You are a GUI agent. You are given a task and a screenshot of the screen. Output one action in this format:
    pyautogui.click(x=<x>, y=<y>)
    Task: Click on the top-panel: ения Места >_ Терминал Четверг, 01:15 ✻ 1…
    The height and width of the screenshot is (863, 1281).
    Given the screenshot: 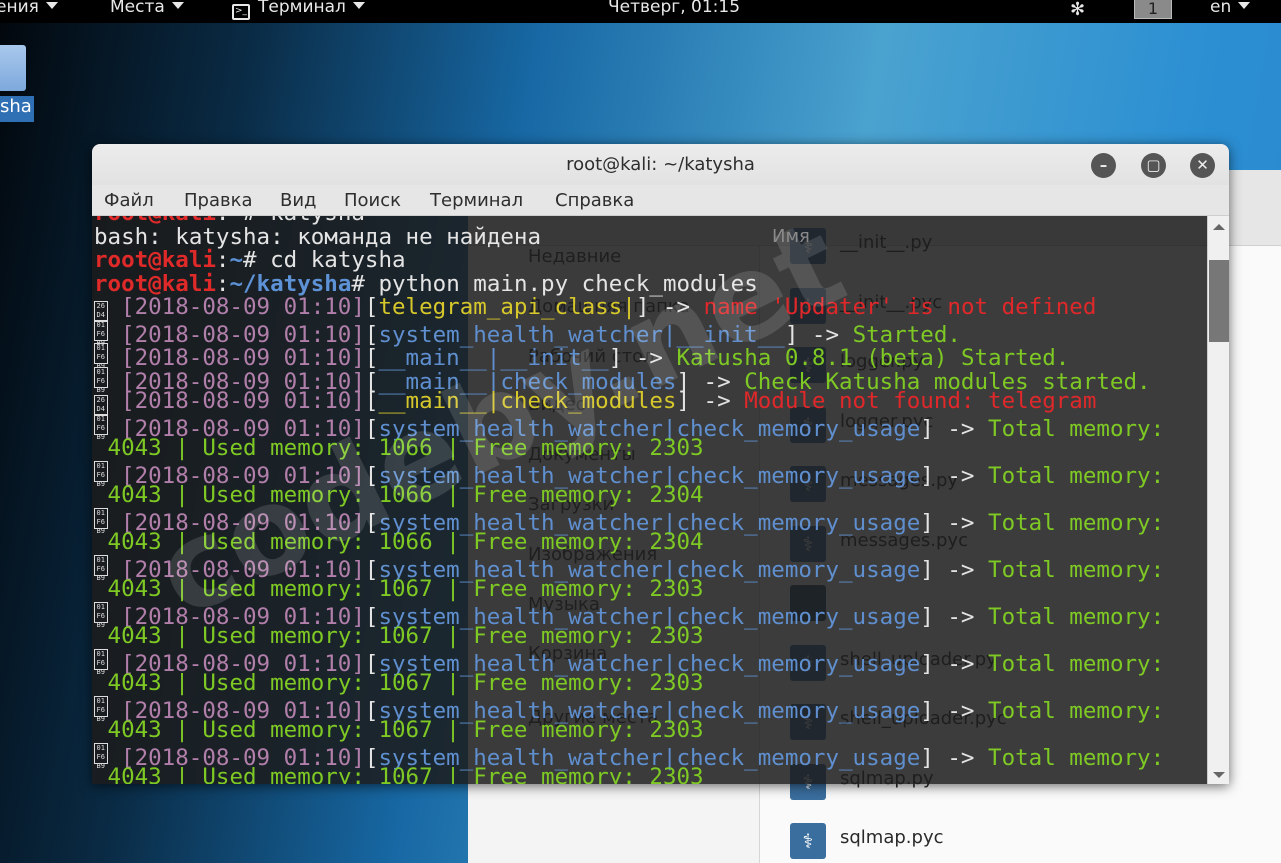 What is the action you would take?
    pyautogui.click(x=640, y=11)
    